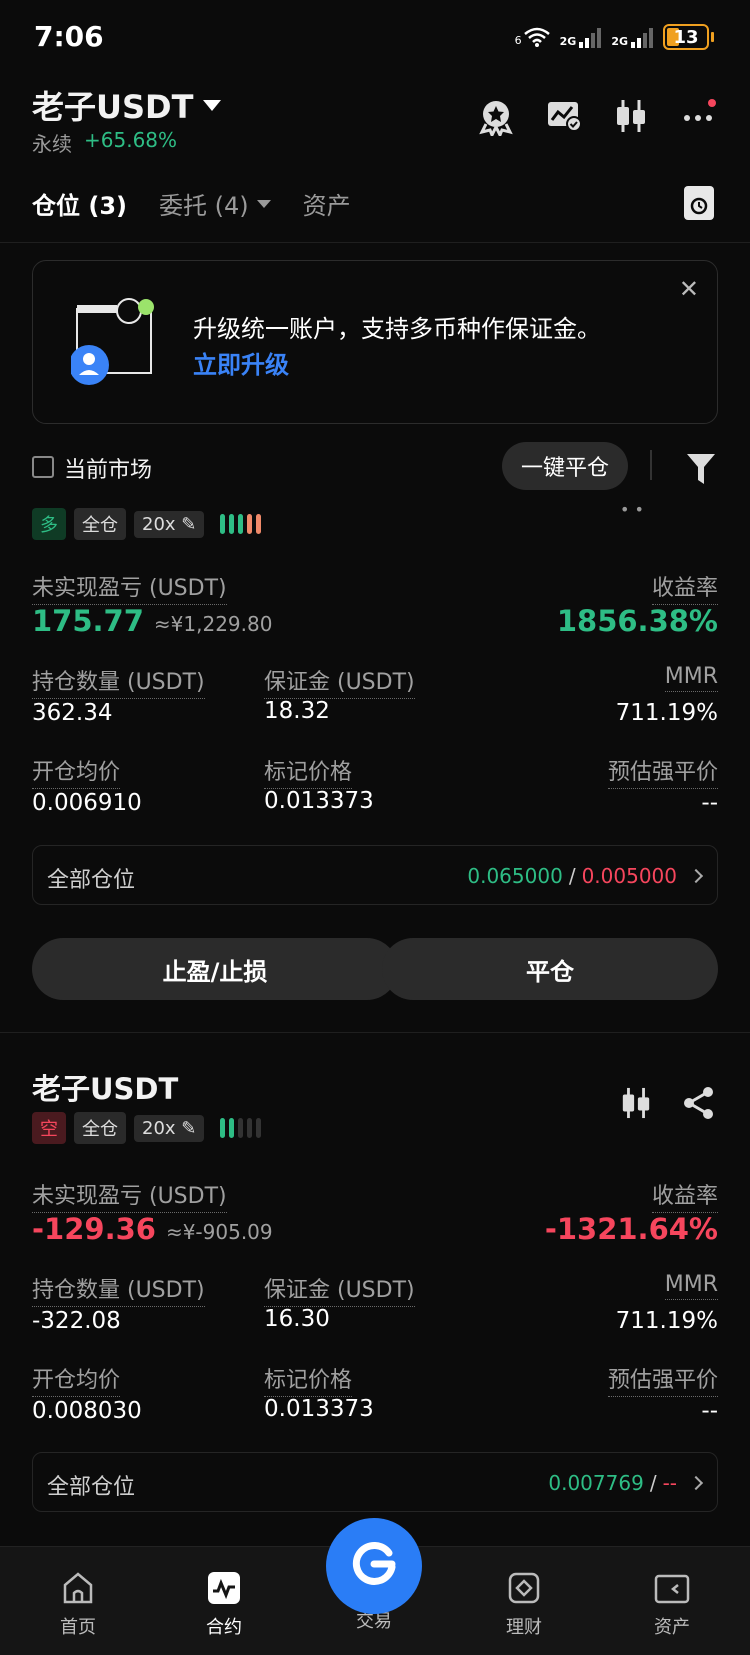 The width and height of the screenshot is (750, 1655). Describe the element at coordinates (374, 1621) in the screenshot. I see `nav-trade-label: 交易` at that location.